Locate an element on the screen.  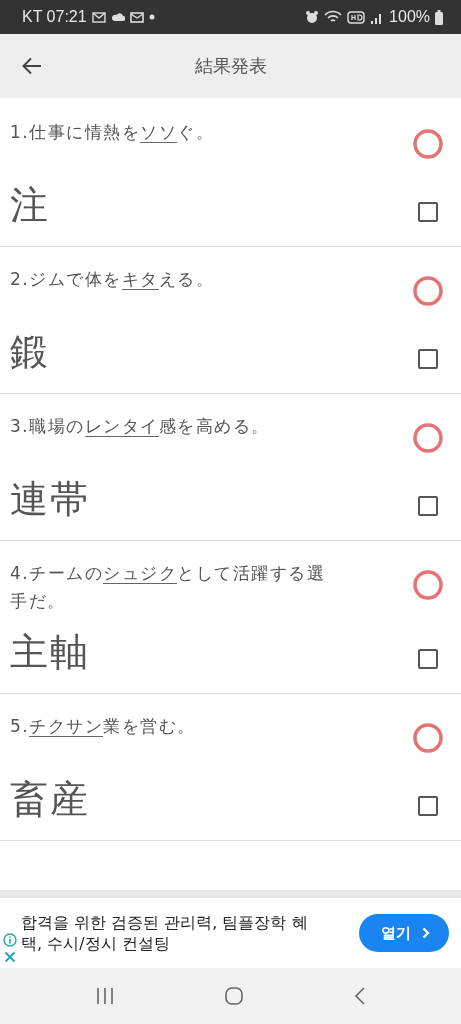
answer-text: 連帯 is located at coordinates (50, 499).